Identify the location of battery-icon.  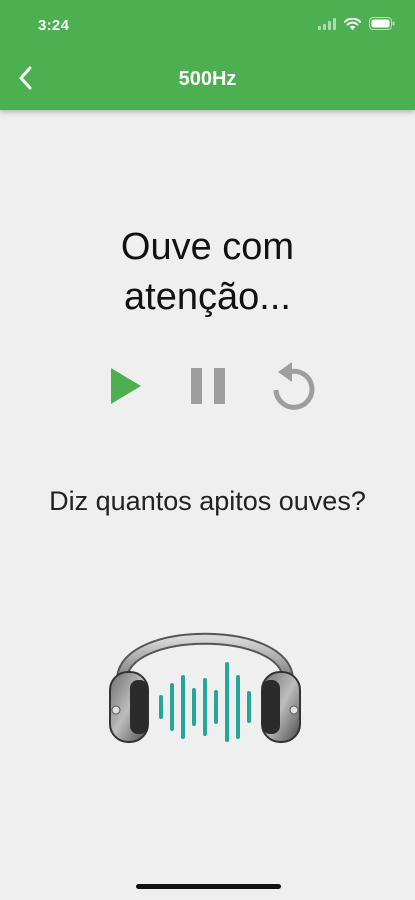
(382, 26).